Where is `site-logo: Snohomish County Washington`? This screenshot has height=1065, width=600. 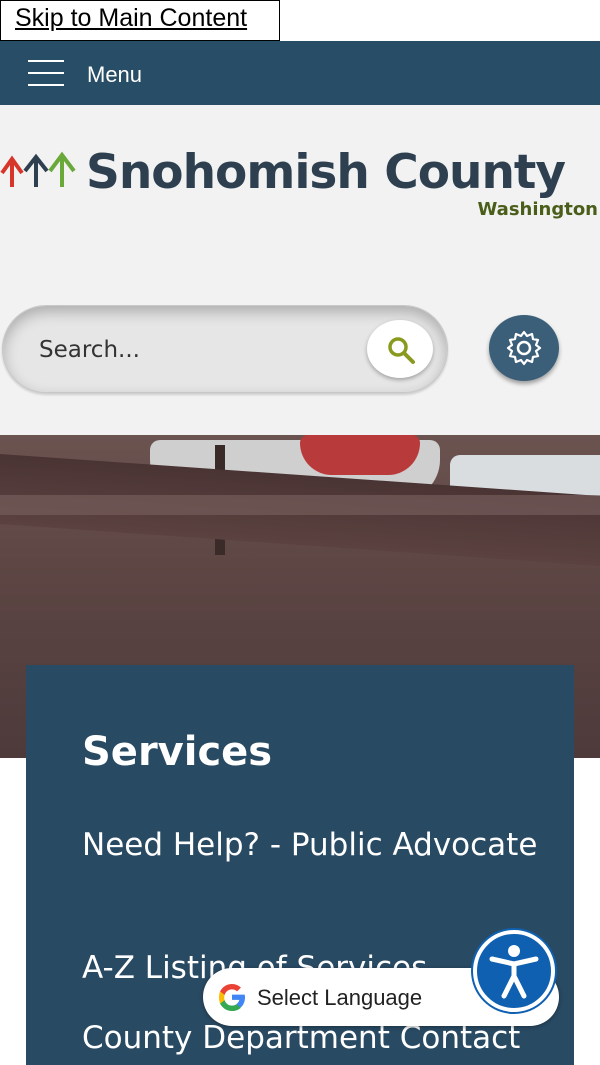
site-logo: Snohomish County Washington is located at coordinates (300, 185).